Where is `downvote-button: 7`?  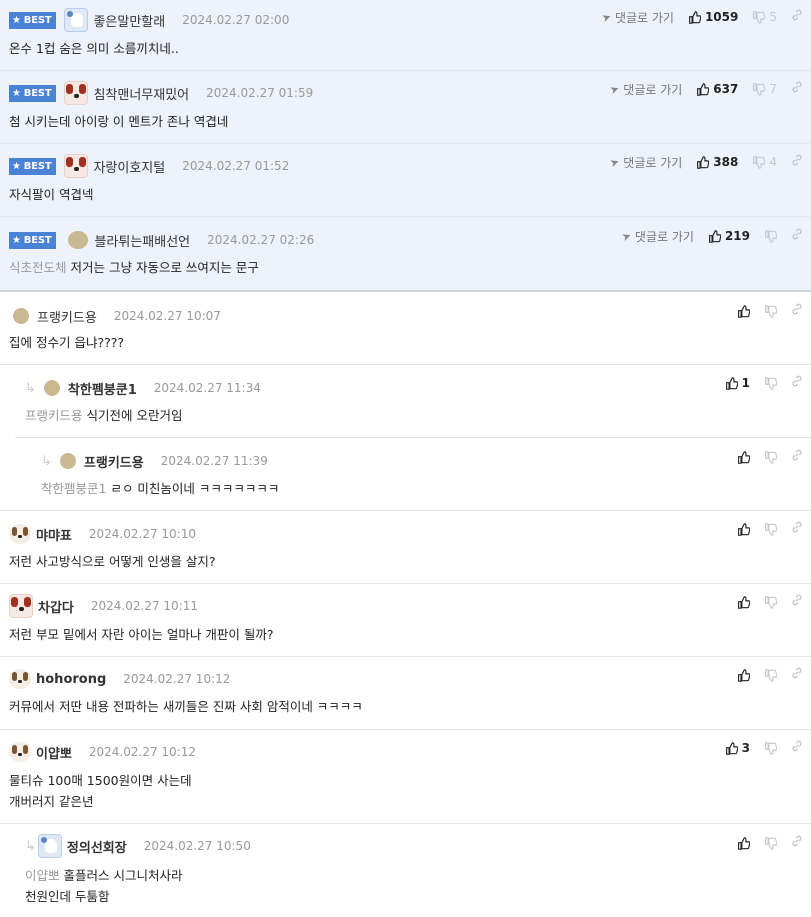
downvote-button: 7 is located at coordinates (764, 89).